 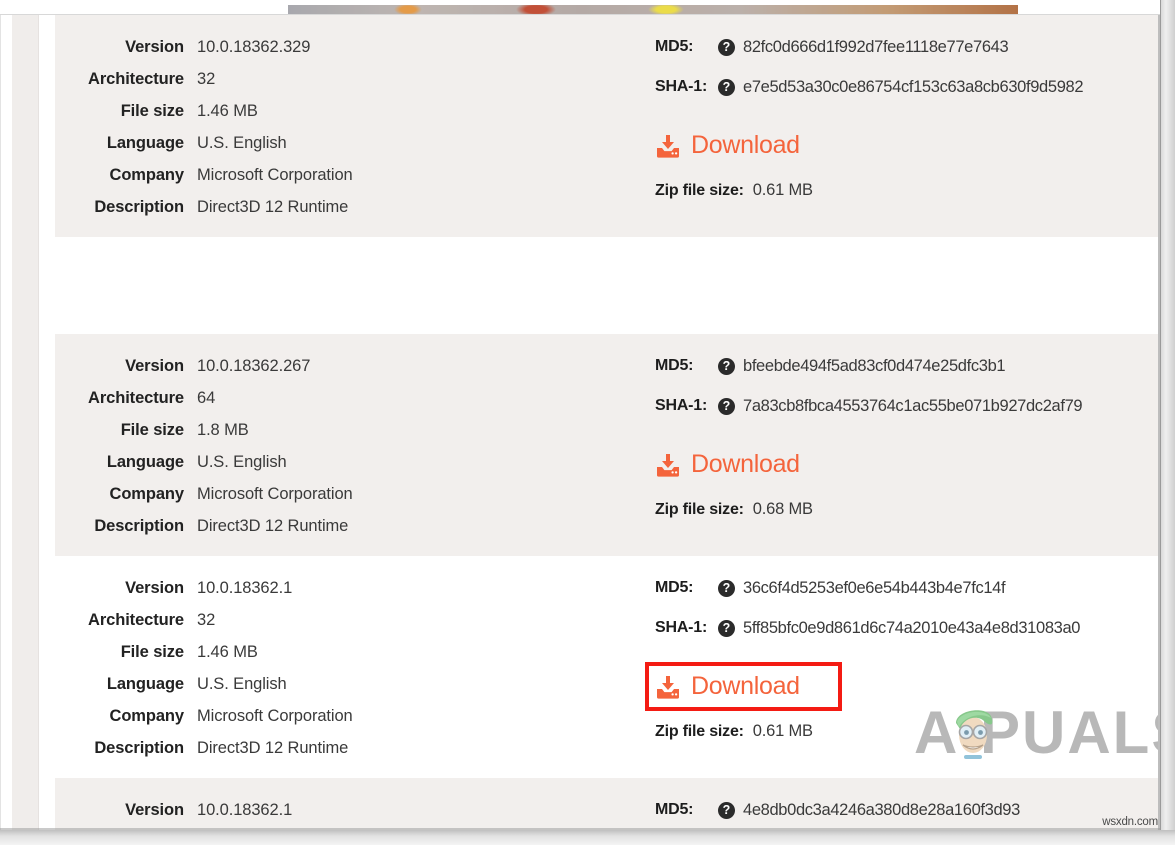 I want to click on sha1-value: 5ff85bfc0e9d861d6c74a2010e43a4e8d31083a0, so click(x=912, y=627).